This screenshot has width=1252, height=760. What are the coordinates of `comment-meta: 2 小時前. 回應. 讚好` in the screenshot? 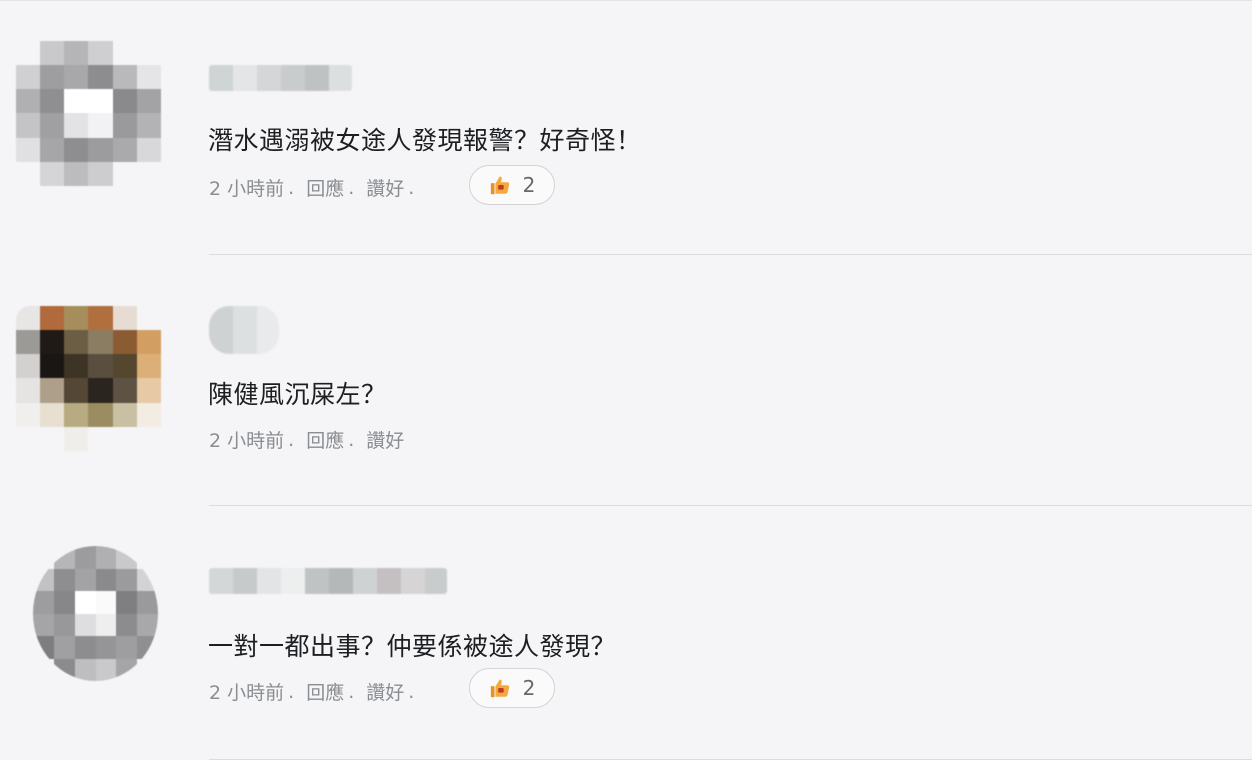 It's located at (306, 439).